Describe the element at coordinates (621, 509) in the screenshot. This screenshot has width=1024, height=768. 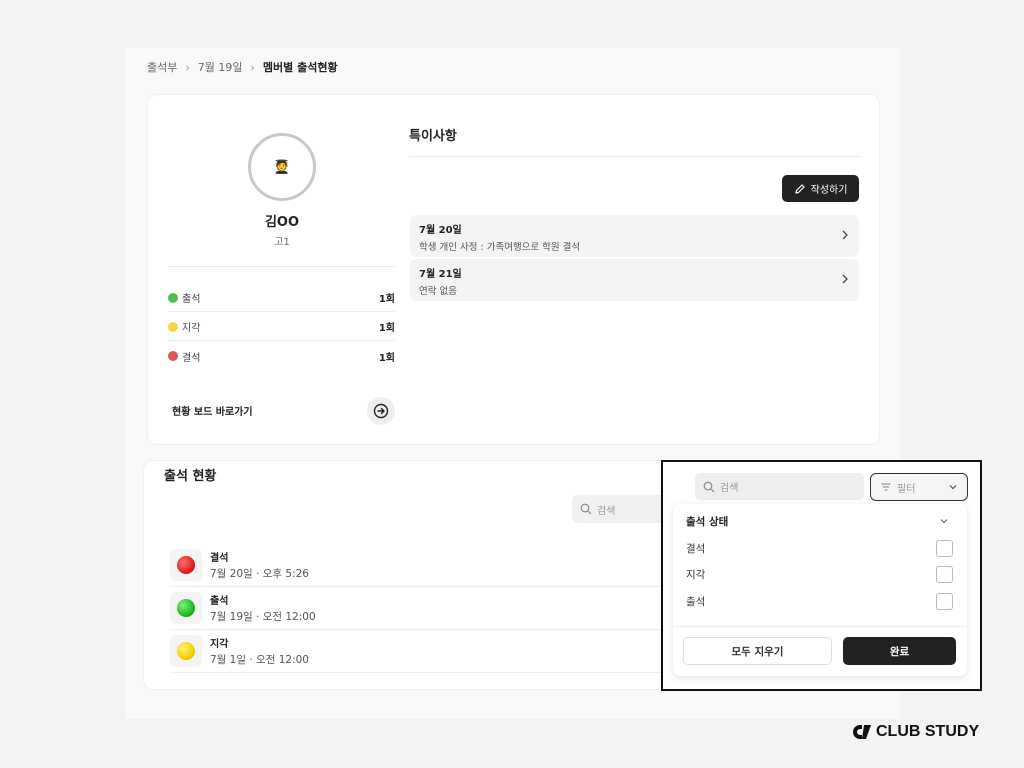
I see `attendance-search-input: 검색` at that location.